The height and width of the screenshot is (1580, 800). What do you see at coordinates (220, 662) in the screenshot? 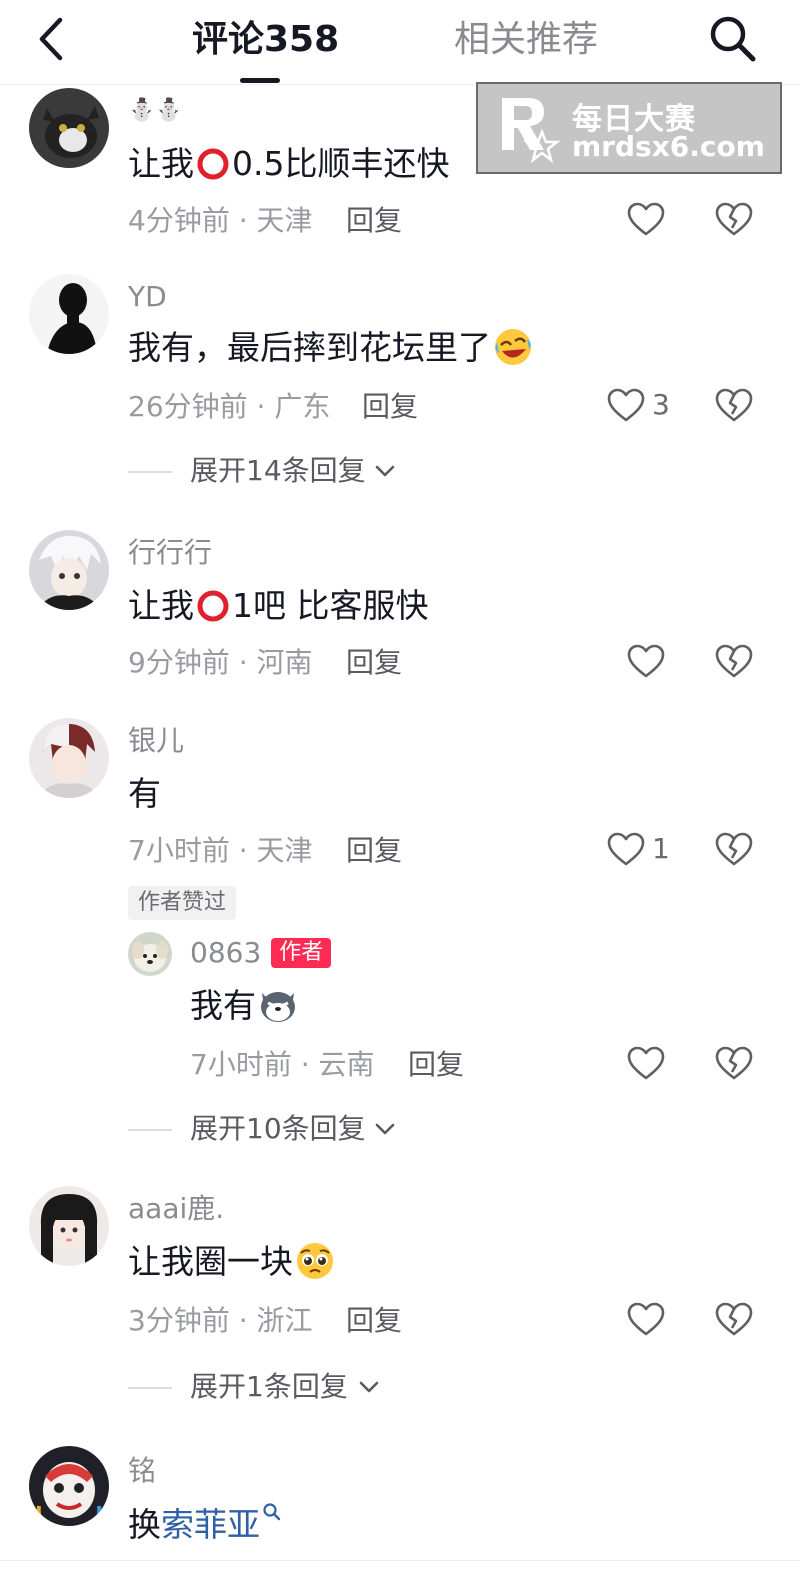
I see `comment-time-location: 9分钟前 · 河南` at bounding box center [220, 662].